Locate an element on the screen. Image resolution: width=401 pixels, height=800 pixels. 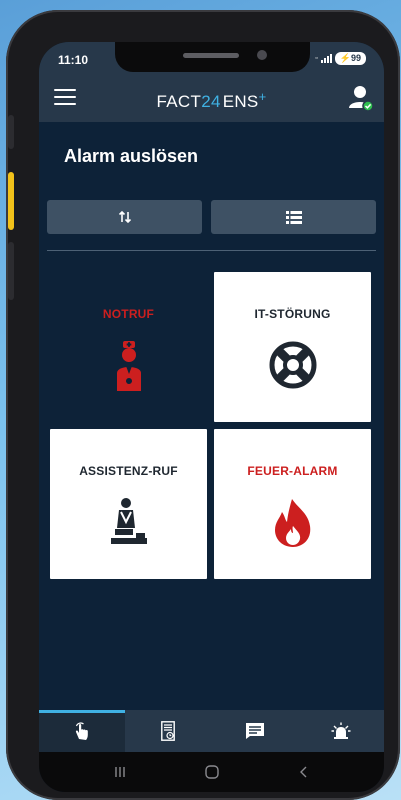
sort-arrows-icon is located at coordinates (124, 217).